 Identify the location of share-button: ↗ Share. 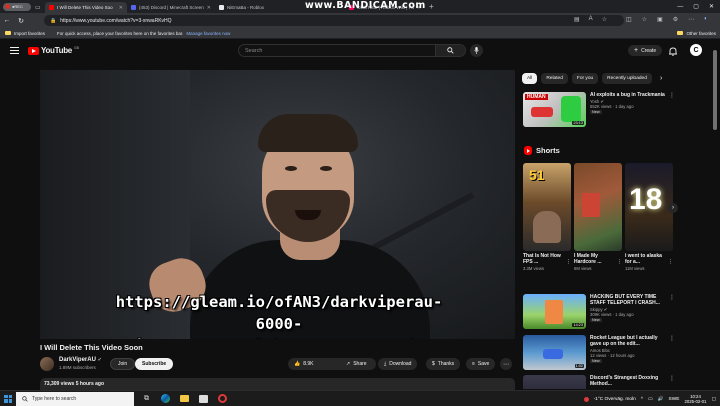
(356, 364).